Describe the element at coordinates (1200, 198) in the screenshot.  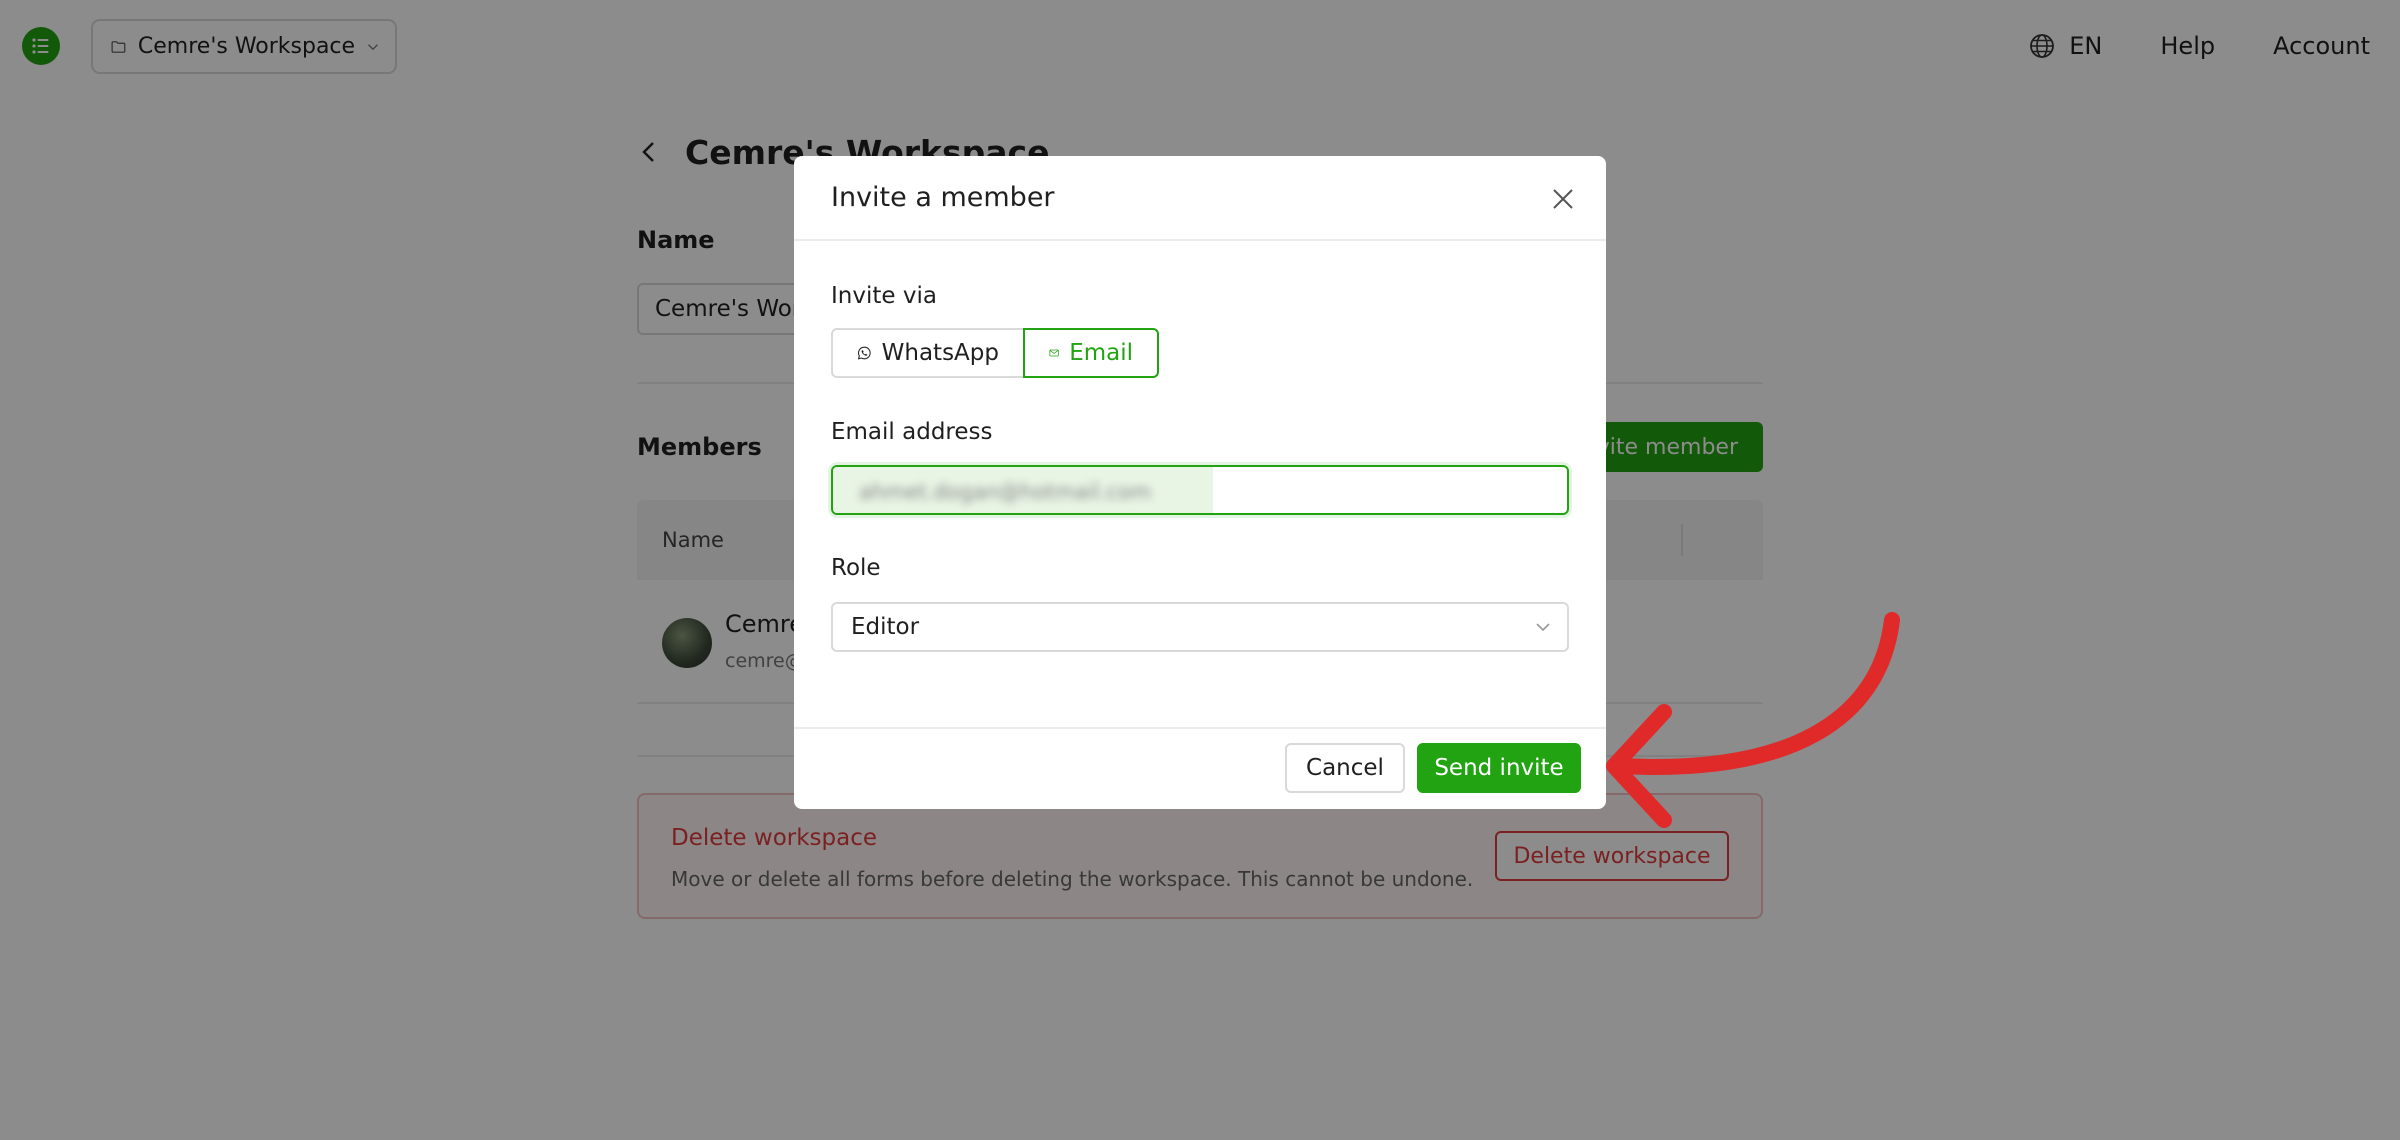
I see `dialog-header: Invite a member` at that location.